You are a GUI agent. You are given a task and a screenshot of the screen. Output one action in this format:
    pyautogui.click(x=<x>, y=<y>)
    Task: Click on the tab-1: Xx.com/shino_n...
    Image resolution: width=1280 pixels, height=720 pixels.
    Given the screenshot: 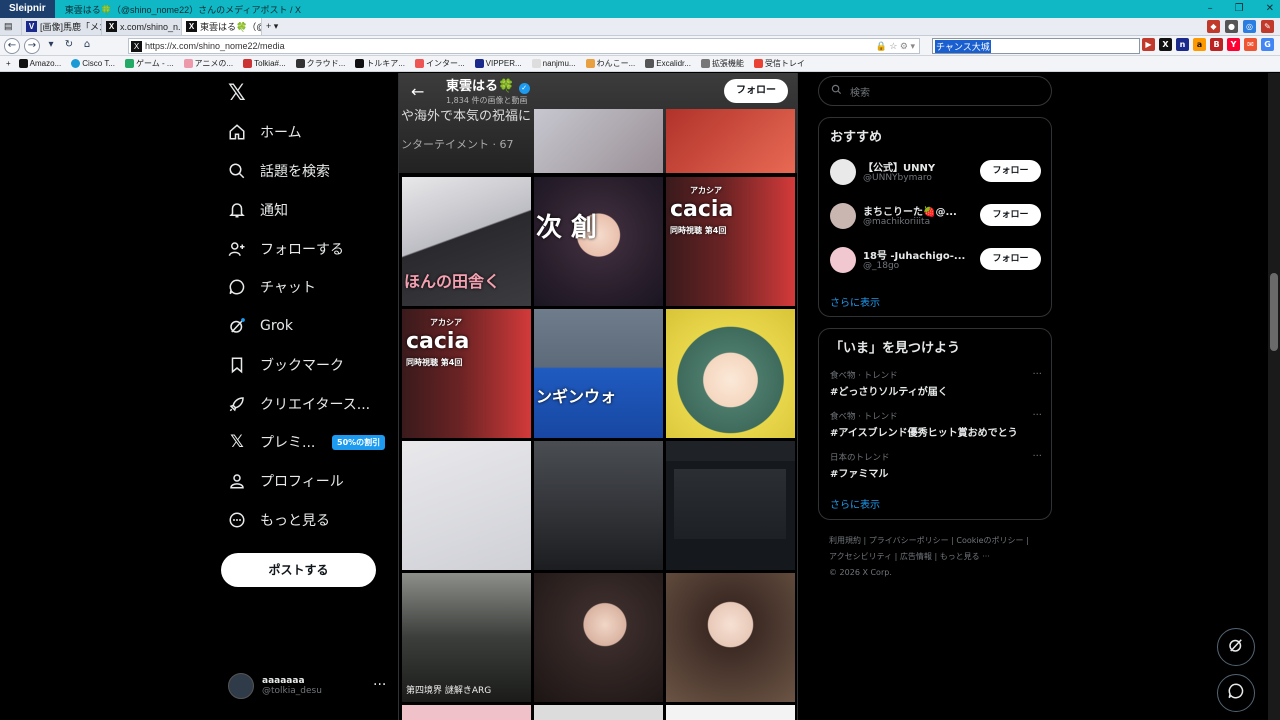 What is the action you would take?
    pyautogui.click(x=142, y=26)
    